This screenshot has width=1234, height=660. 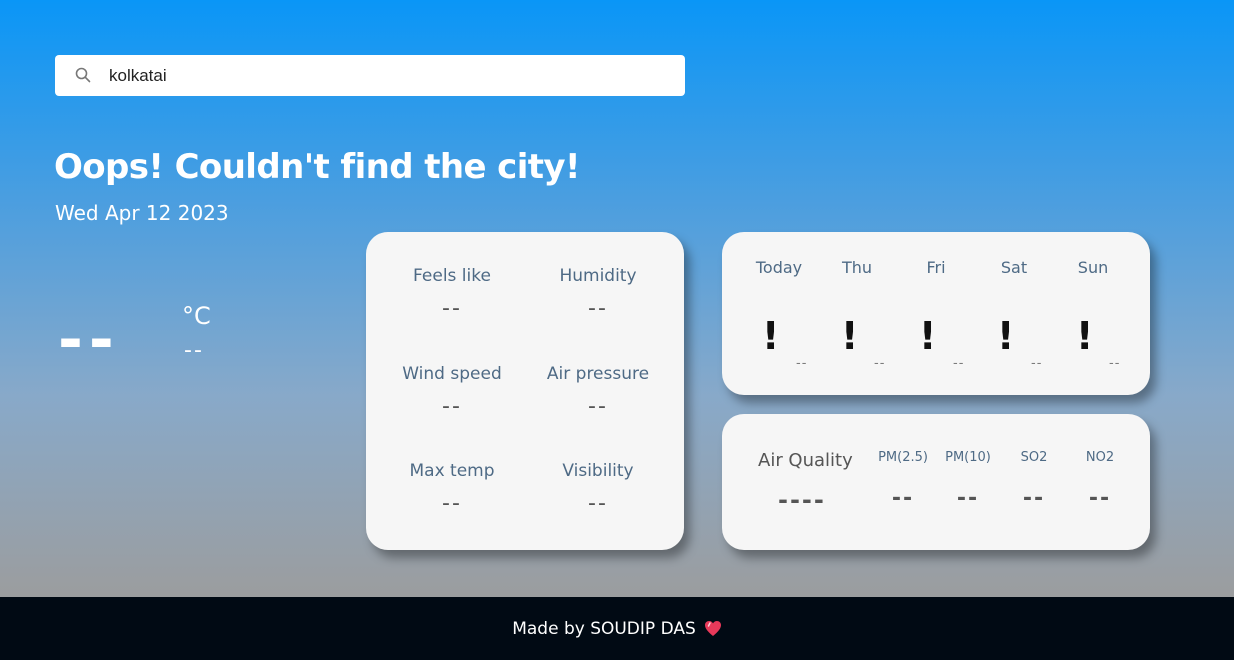 I want to click on max-temp-value: --, so click(x=452, y=503).